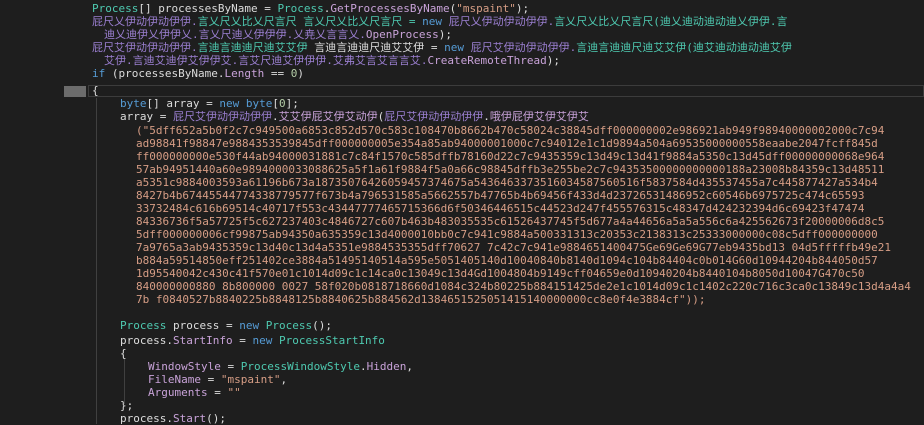 The height and width of the screenshot is (425, 924). I want to click on code-line-3: 迪乂迪伊乂伊伊乂.言乂尺迪乂伊伊伊.乂尭乂言言乂.OpenProcess);, so click(278, 34).